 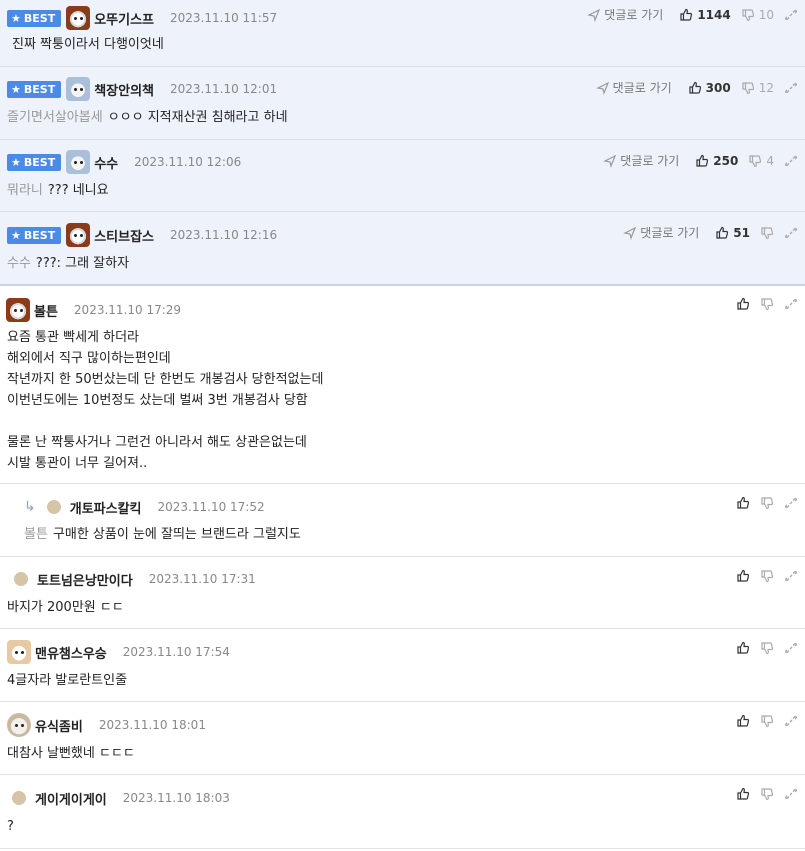 What do you see at coordinates (124, 18) in the screenshot?
I see `nickname: 오뚜기스프` at bounding box center [124, 18].